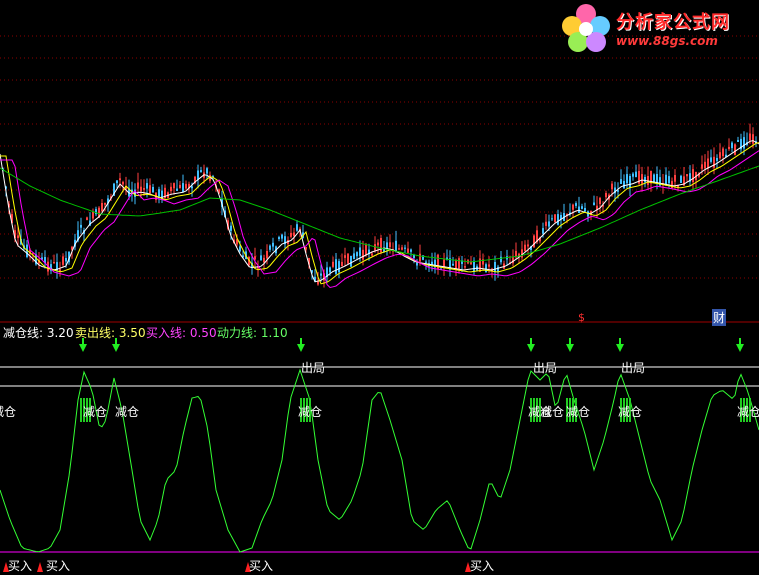 The image size is (759, 575). What do you see at coordinates (40, 567) in the screenshot?
I see `up-arrow-icon` at bounding box center [40, 567].